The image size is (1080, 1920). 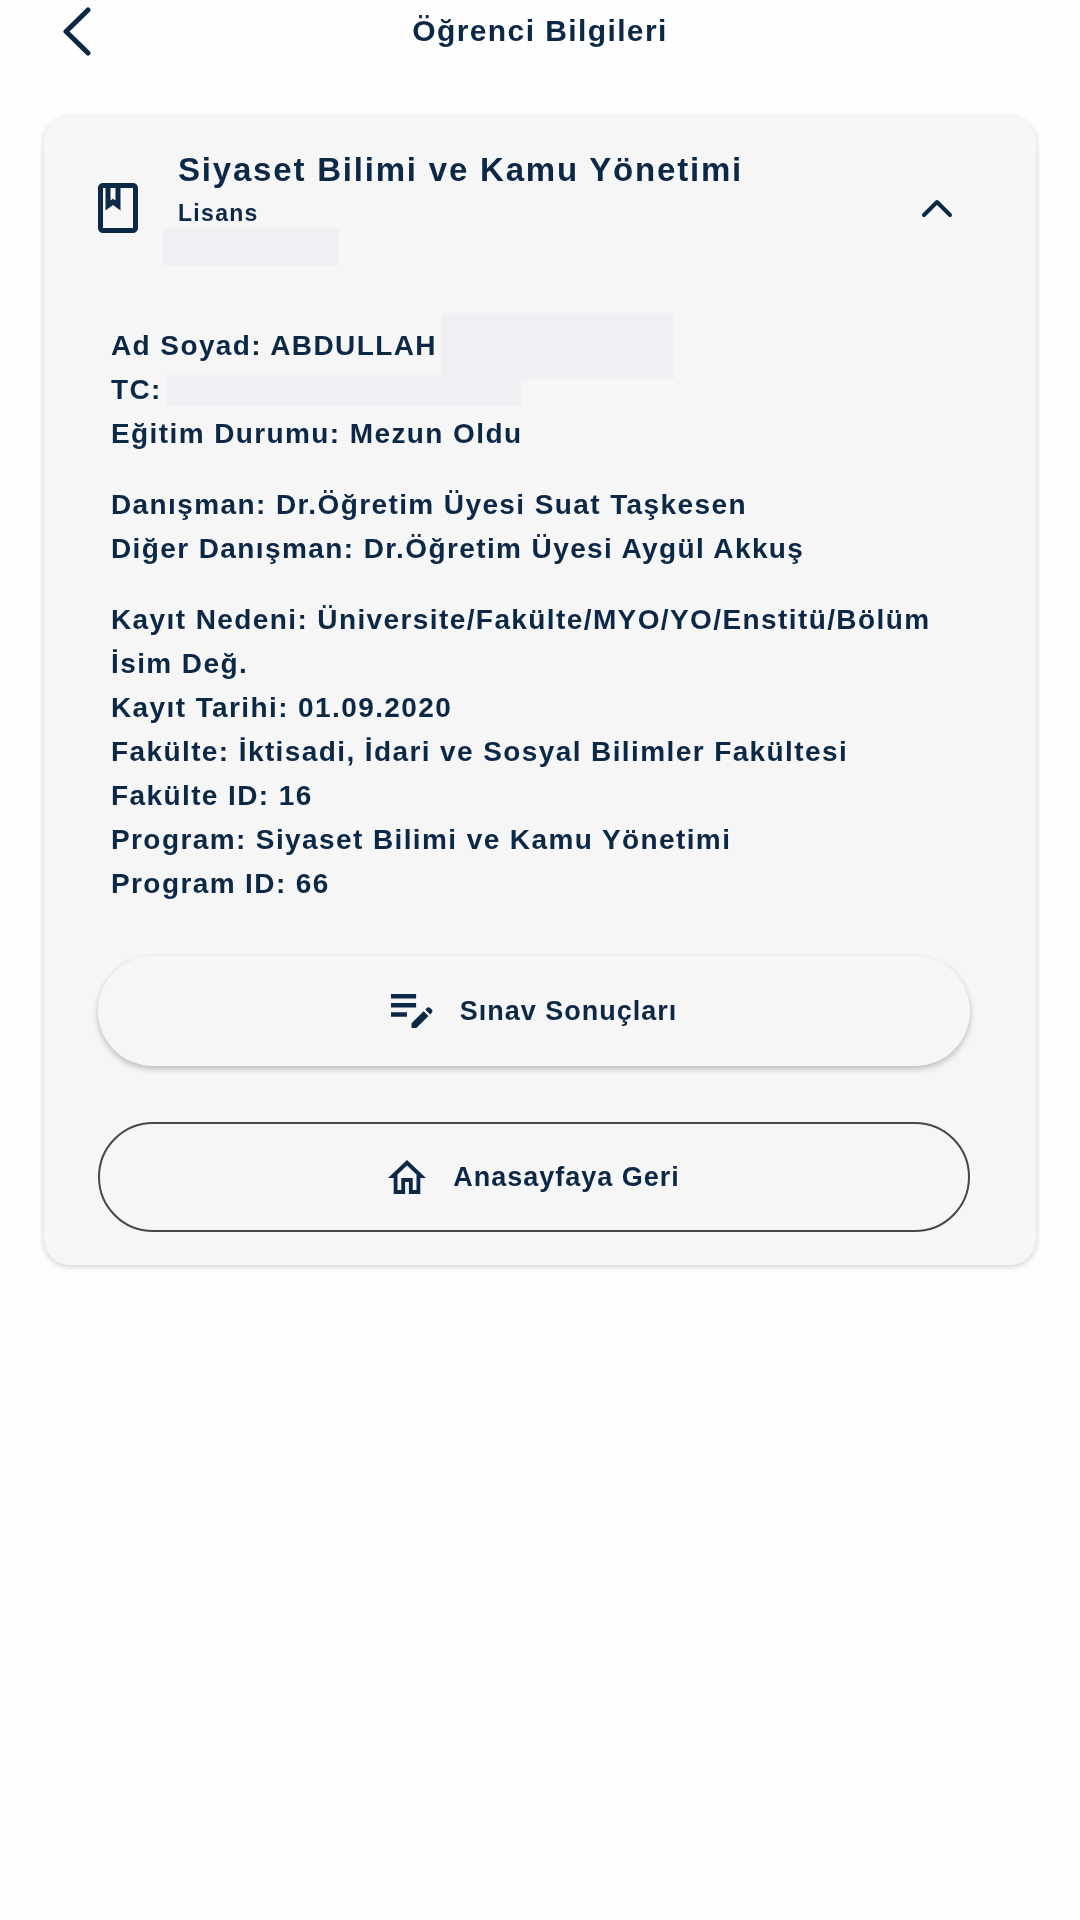 What do you see at coordinates (534, 1011) in the screenshot?
I see `exam-results-button: Sınav Sonuçları` at bounding box center [534, 1011].